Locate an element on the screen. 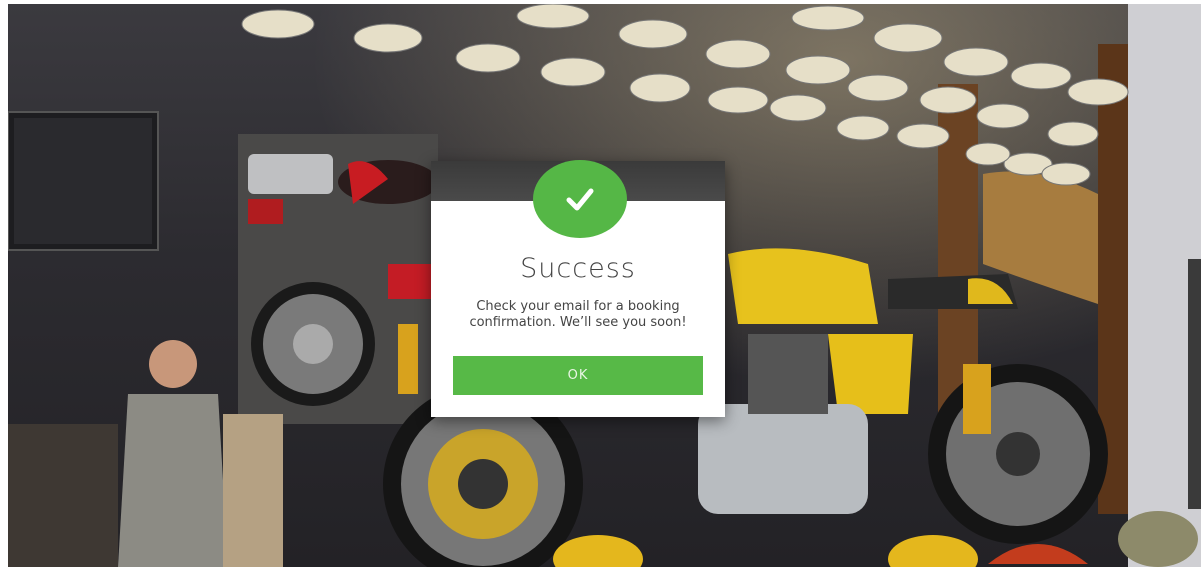 This screenshot has width=1201, height=567. success-badge is located at coordinates (580, 199).